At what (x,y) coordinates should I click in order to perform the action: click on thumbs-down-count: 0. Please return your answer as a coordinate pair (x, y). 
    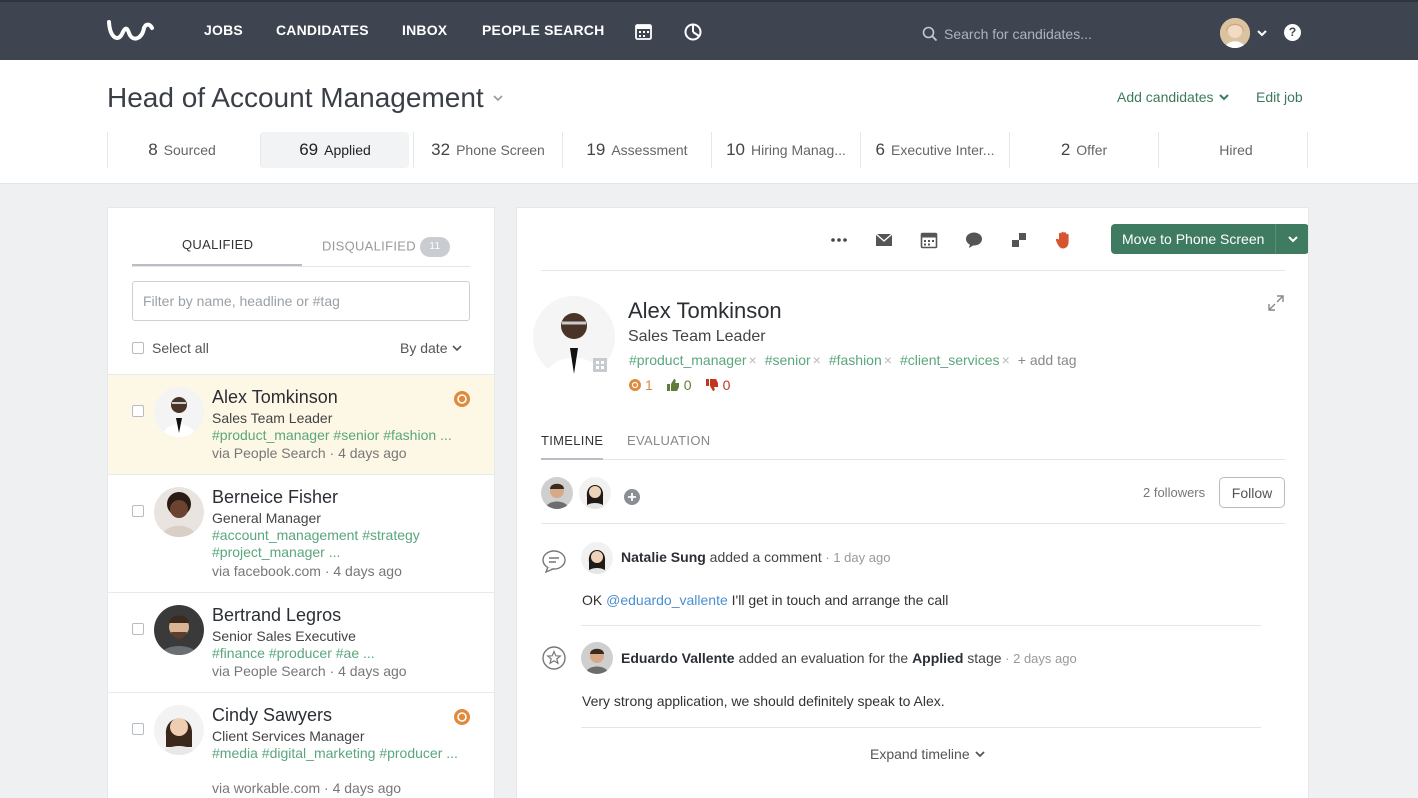
    Looking at the image, I should click on (717, 385).